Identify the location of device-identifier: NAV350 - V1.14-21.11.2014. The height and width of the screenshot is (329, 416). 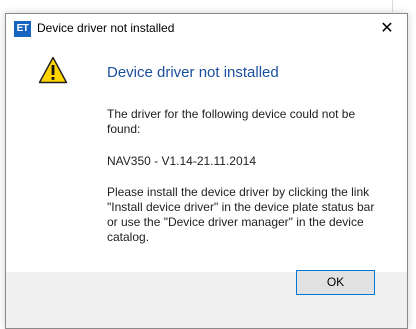
(181, 161).